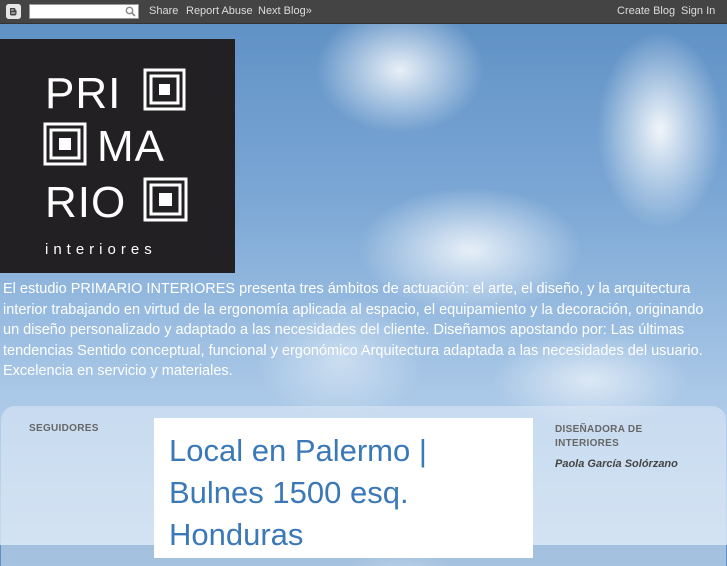  I want to click on logo-text-rio: RIO, so click(85, 202).